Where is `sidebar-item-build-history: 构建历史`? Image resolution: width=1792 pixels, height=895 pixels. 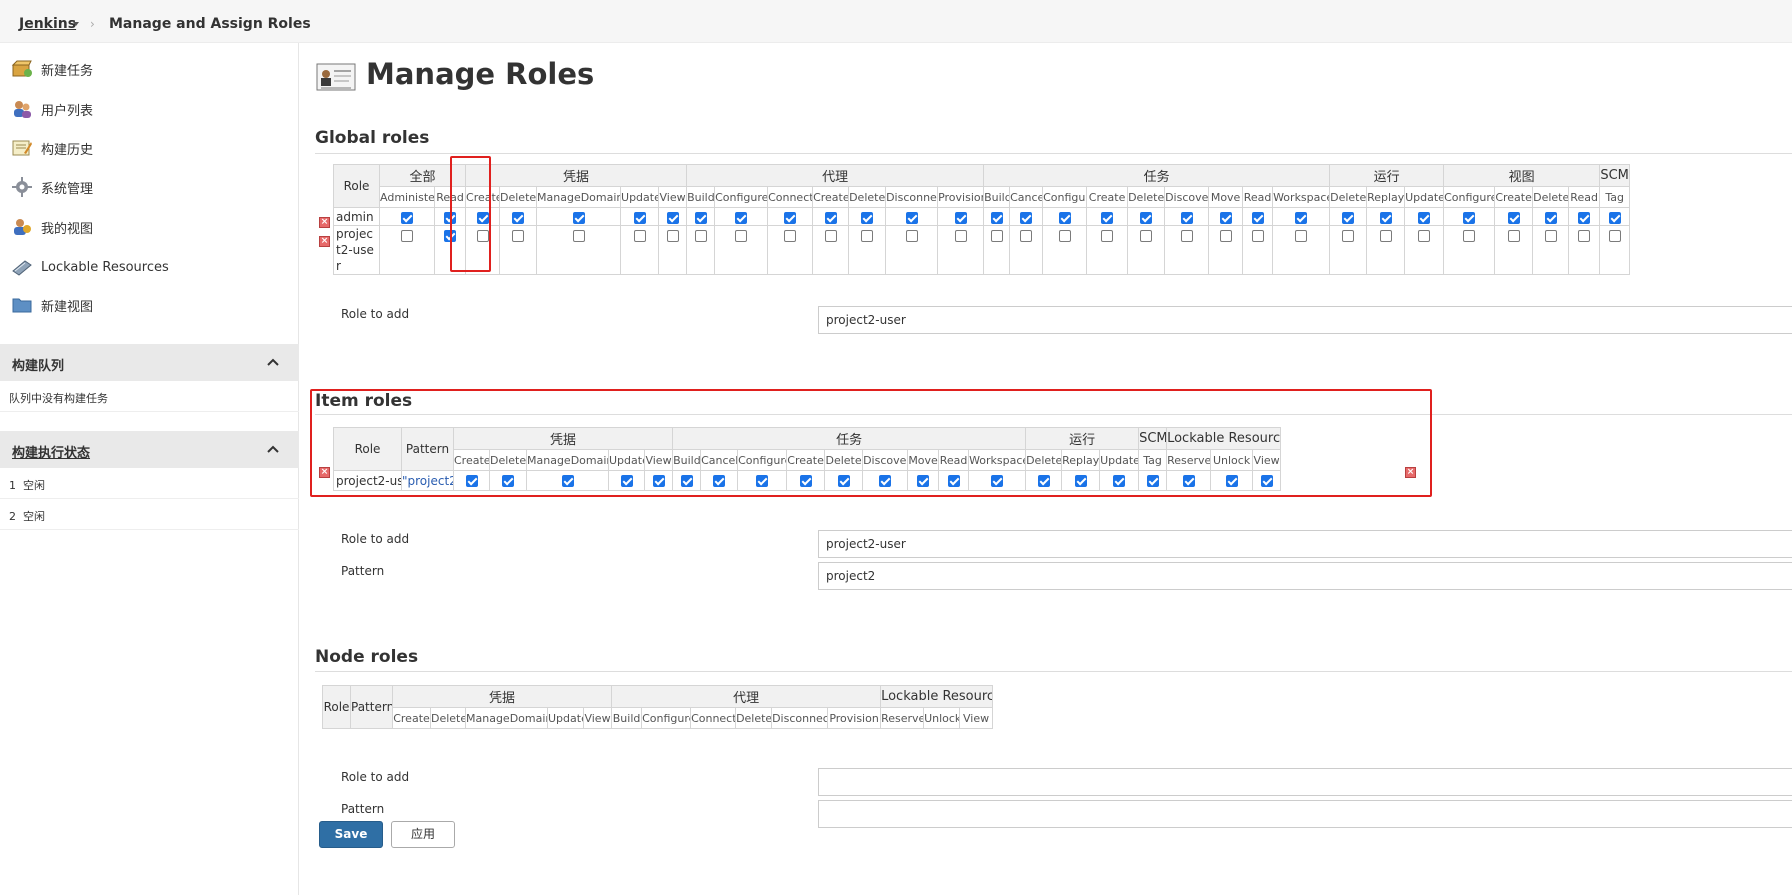
sidebar-item-build-history: 构建历史 is located at coordinates (51, 148).